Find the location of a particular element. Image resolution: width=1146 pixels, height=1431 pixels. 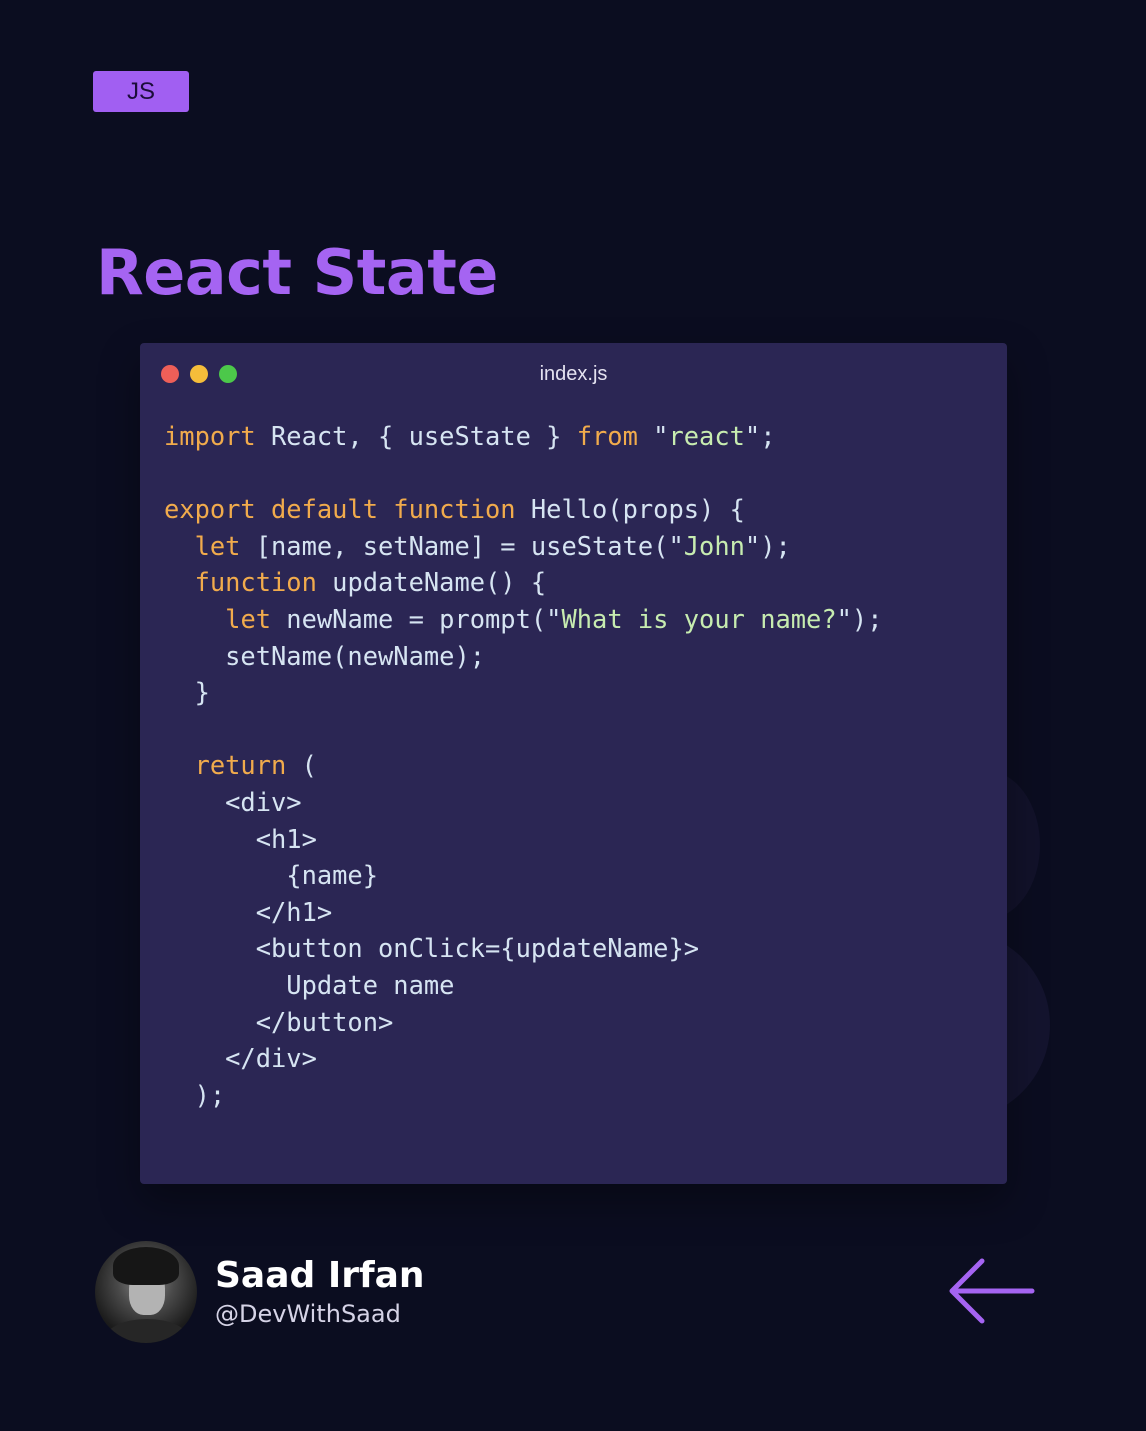

code-token-string: What is your name? is located at coordinates (699, 618).